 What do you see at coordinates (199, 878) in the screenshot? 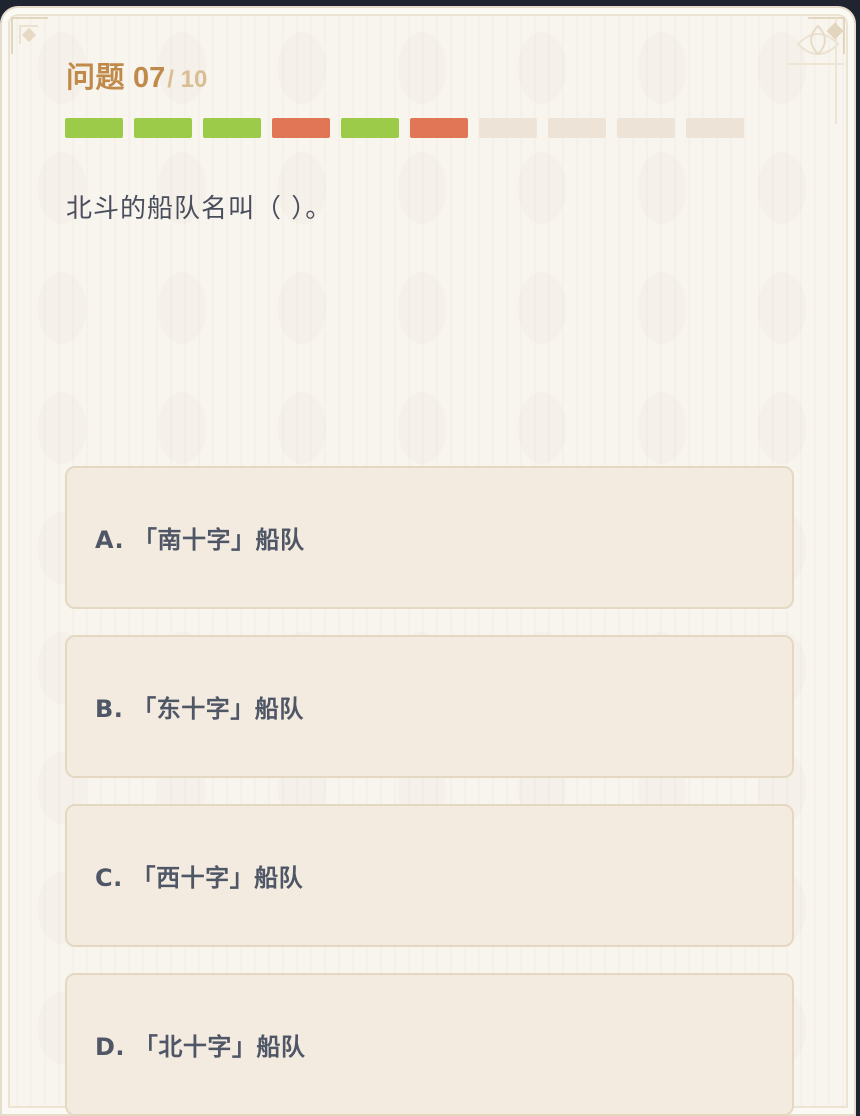
I see `answer-option-label: C. 「西十字」船队` at bounding box center [199, 878].